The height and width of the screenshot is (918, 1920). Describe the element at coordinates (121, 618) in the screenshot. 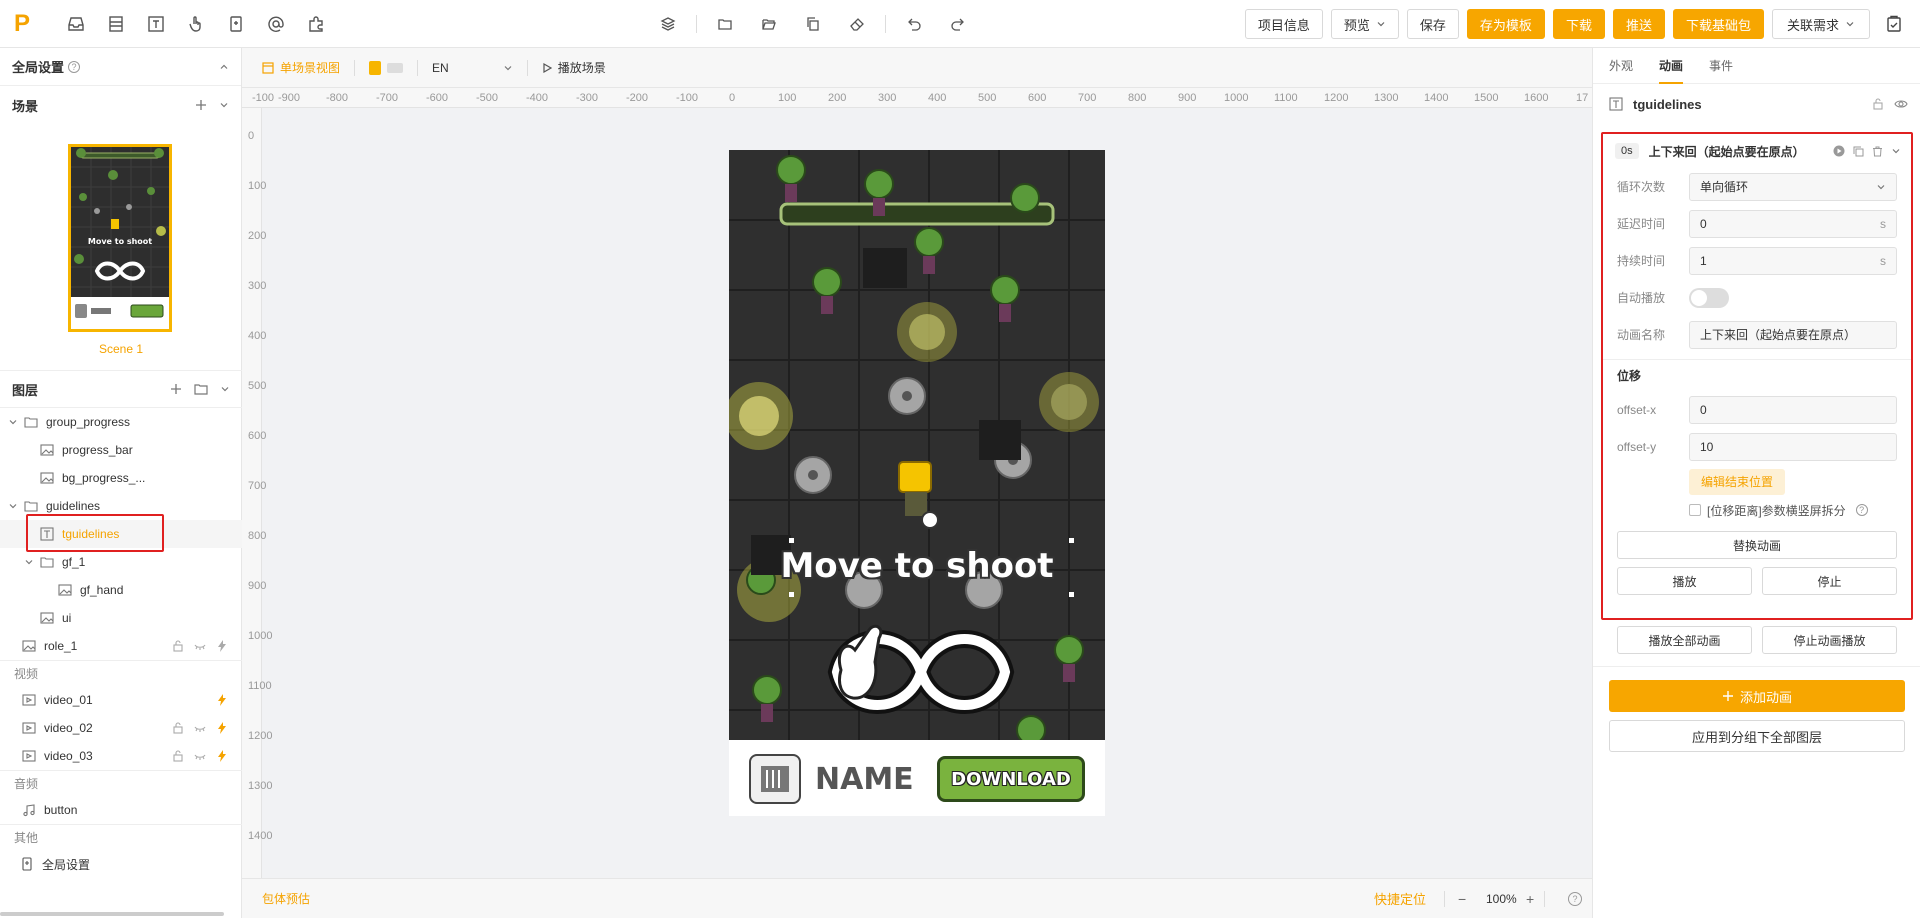

I see `layer-ui: ui` at that location.